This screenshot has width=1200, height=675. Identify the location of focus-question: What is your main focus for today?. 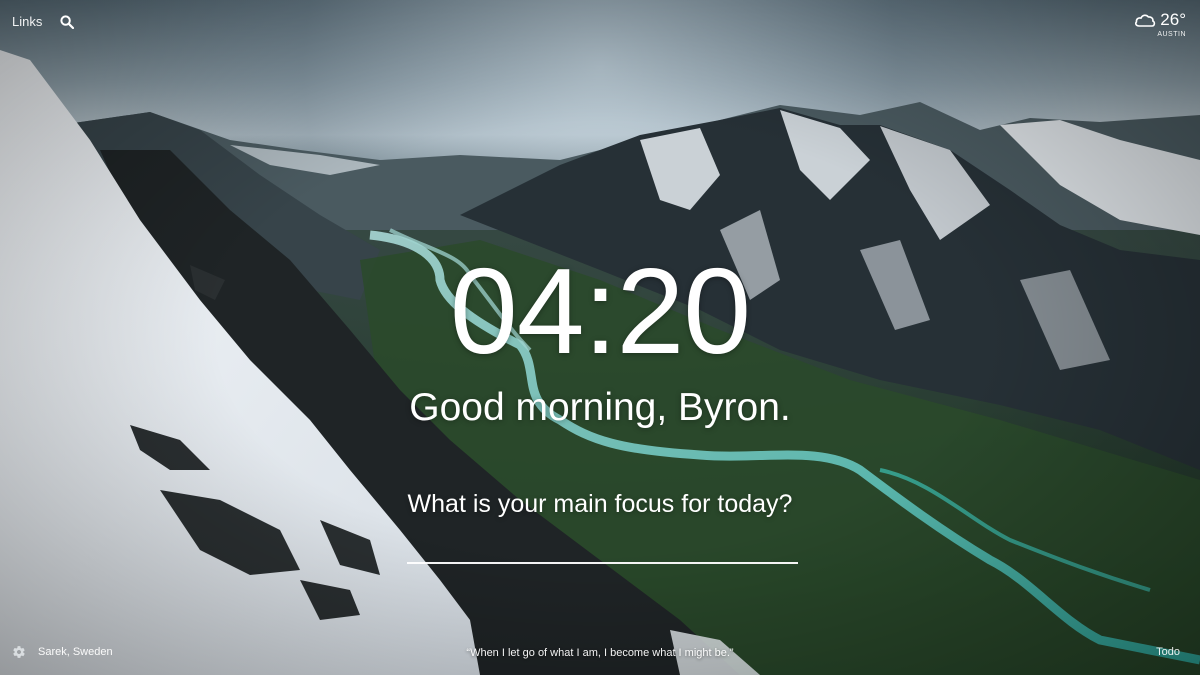
(600, 504).